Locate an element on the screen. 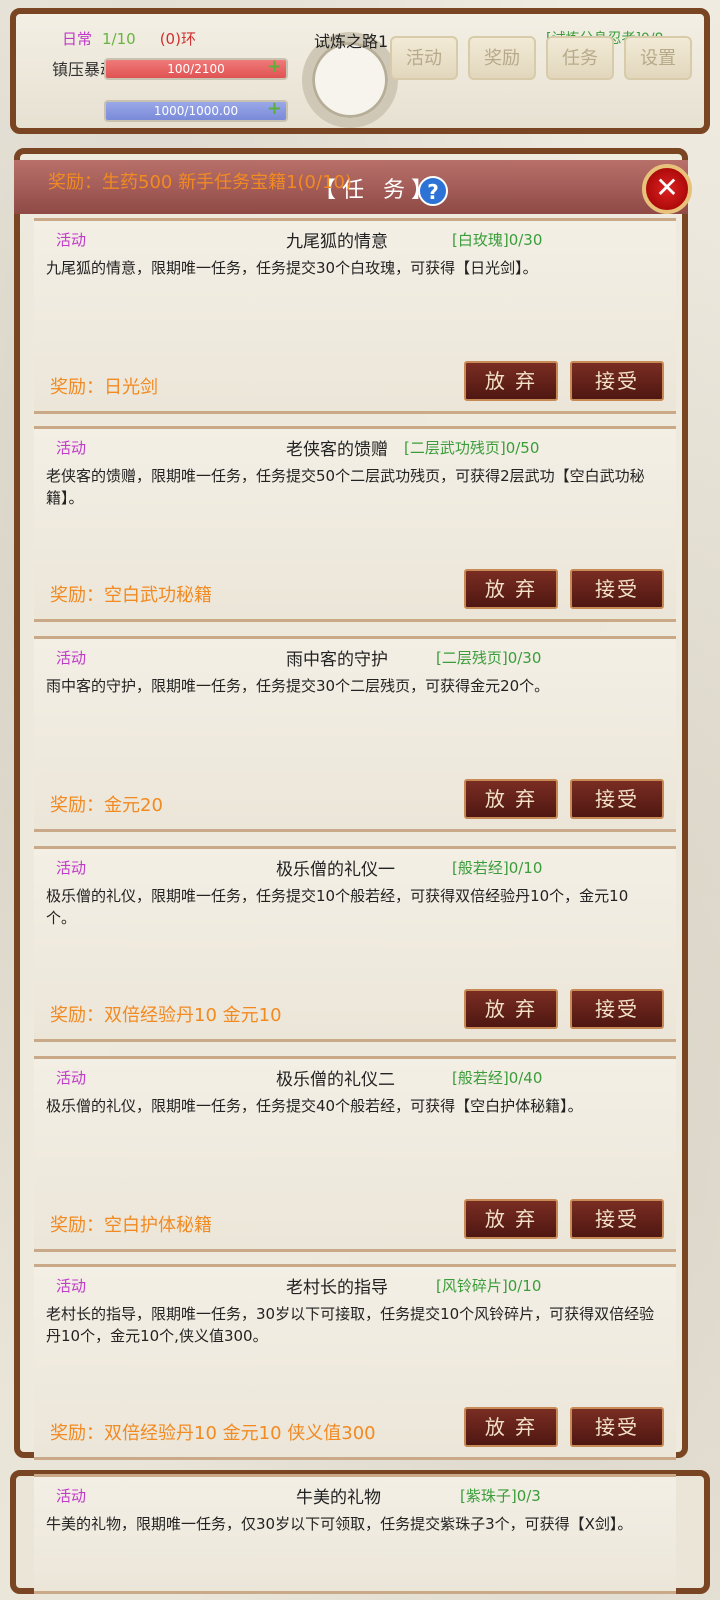 This screenshot has width=720, height=1600. quest-description: 雨中客的守护，限期唯一任务，任务提交30个二层残页，可获得金元20个。 is located at coordinates (298, 686).